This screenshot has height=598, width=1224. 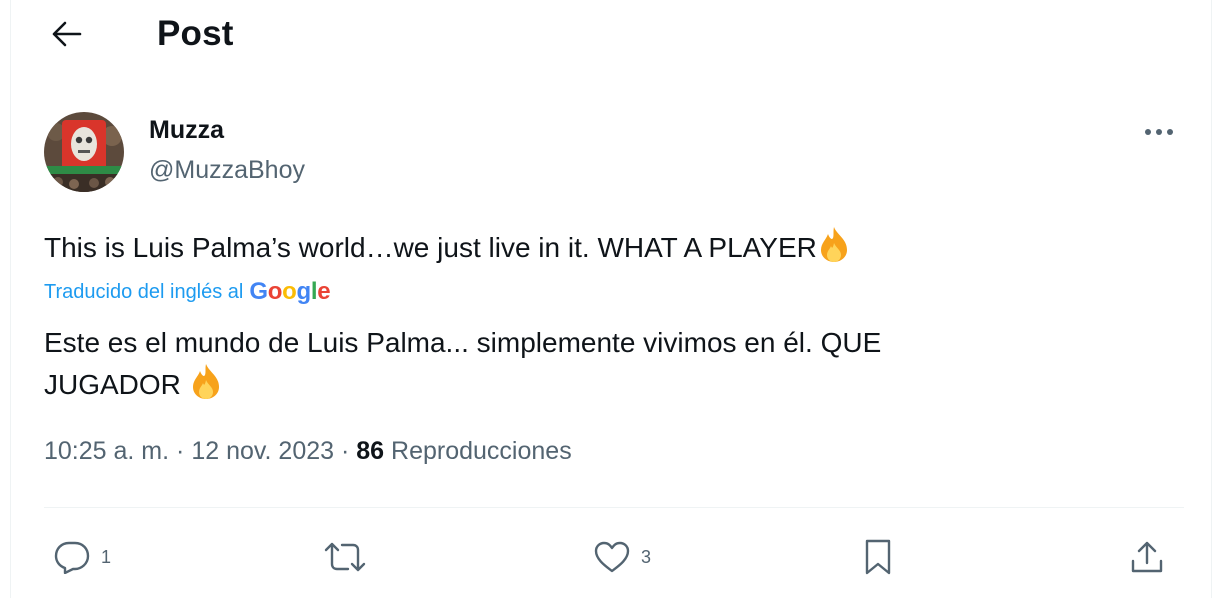 What do you see at coordinates (258, 291) in the screenshot?
I see `google-logo-letter: G` at bounding box center [258, 291].